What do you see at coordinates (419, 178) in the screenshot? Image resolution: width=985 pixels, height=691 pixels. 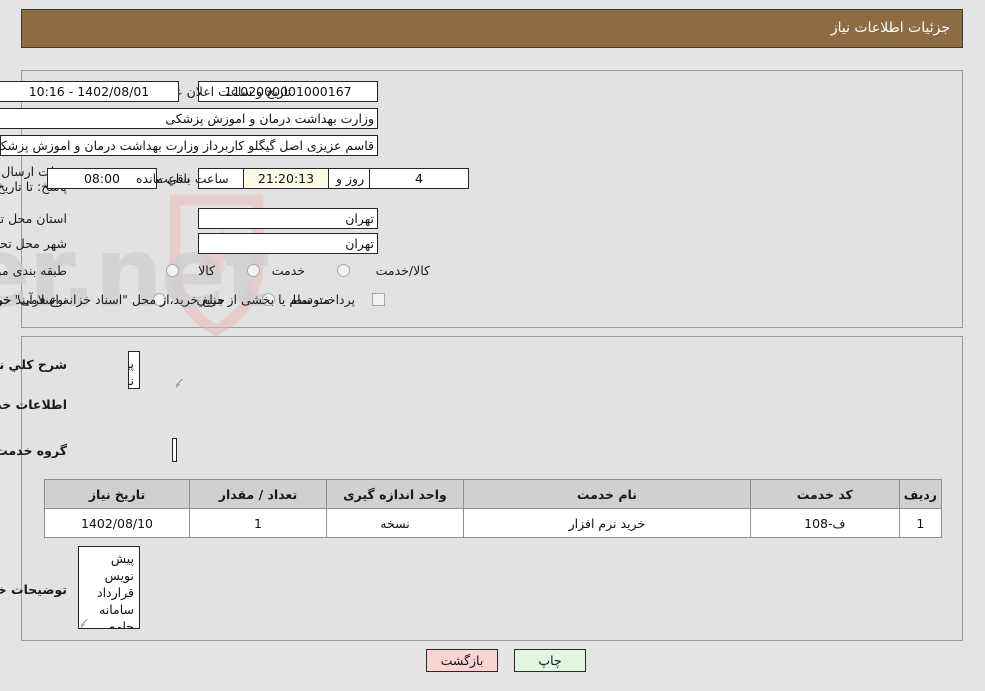 I see `days-left-value: 4` at bounding box center [419, 178].